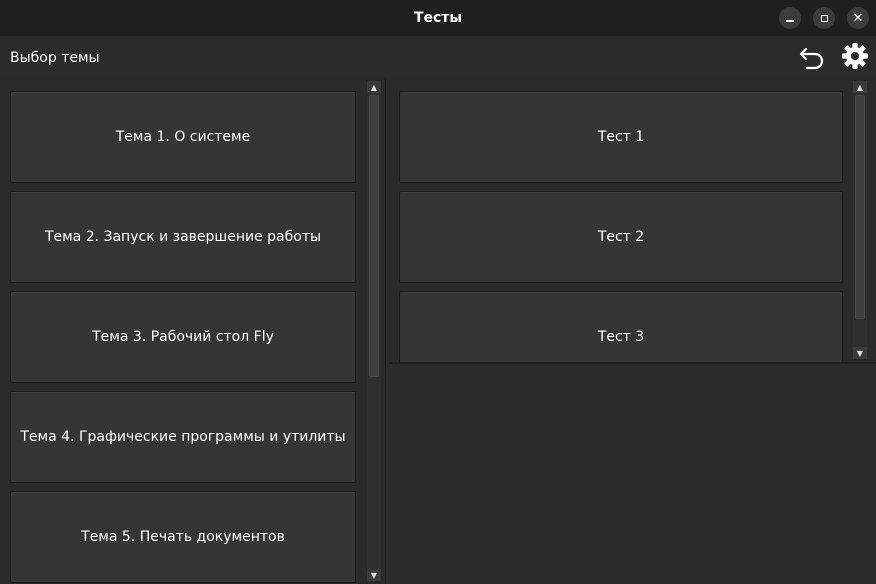 The image size is (876, 584). What do you see at coordinates (621, 137) in the screenshot?
I see `test-button-1: Тест 1` at bounding box center [621, 137].